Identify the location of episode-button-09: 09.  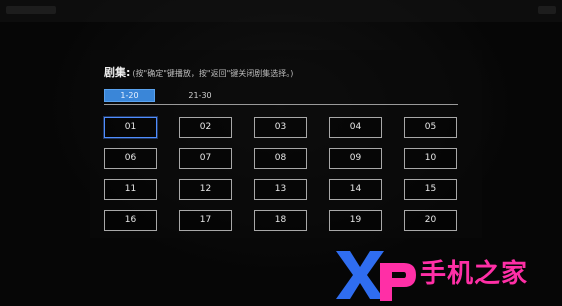
(355, 158).